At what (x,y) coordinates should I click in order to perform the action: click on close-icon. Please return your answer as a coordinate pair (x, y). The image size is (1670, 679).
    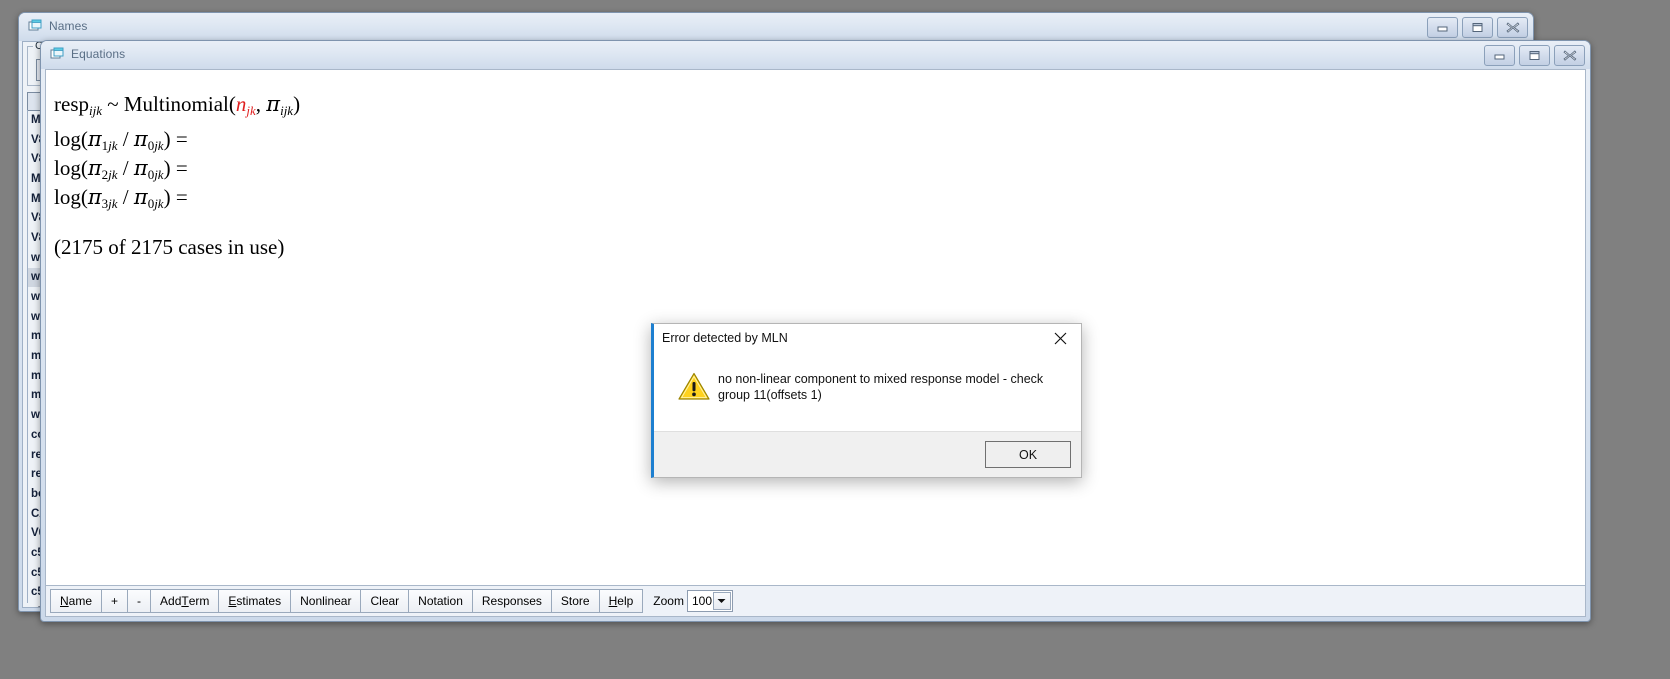
    Looking at the image, I should click on (1060, 338).